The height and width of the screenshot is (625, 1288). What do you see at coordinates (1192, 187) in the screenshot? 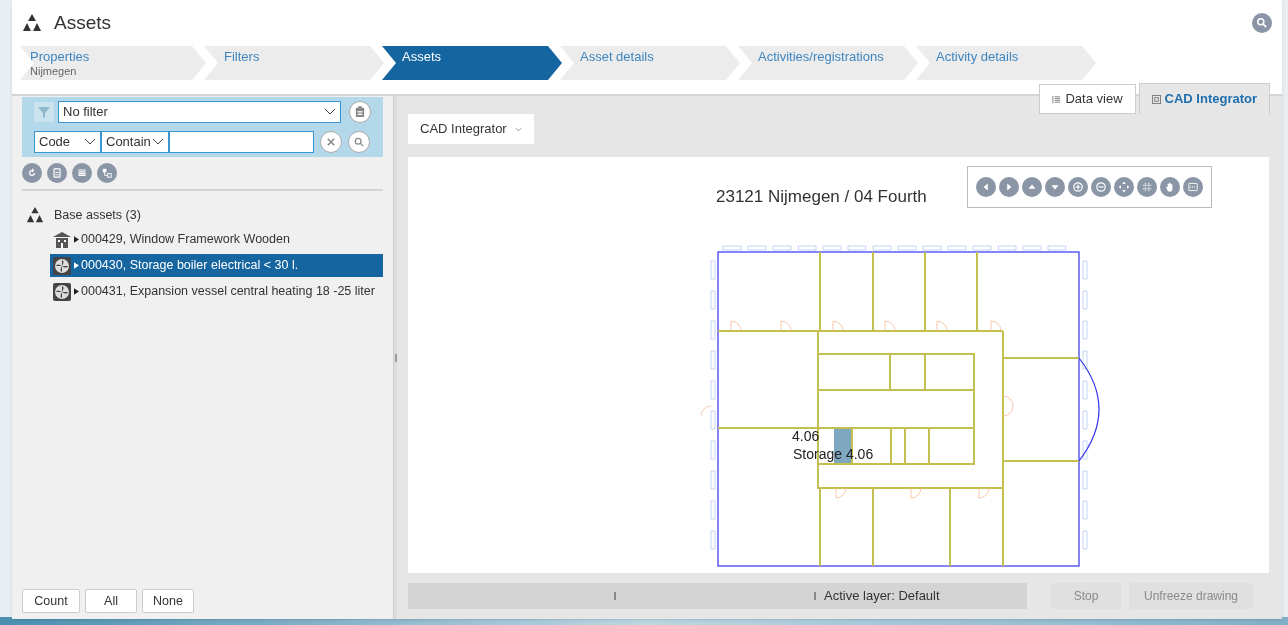
I see `pdf-icon` at bounding box center [1192, 187].